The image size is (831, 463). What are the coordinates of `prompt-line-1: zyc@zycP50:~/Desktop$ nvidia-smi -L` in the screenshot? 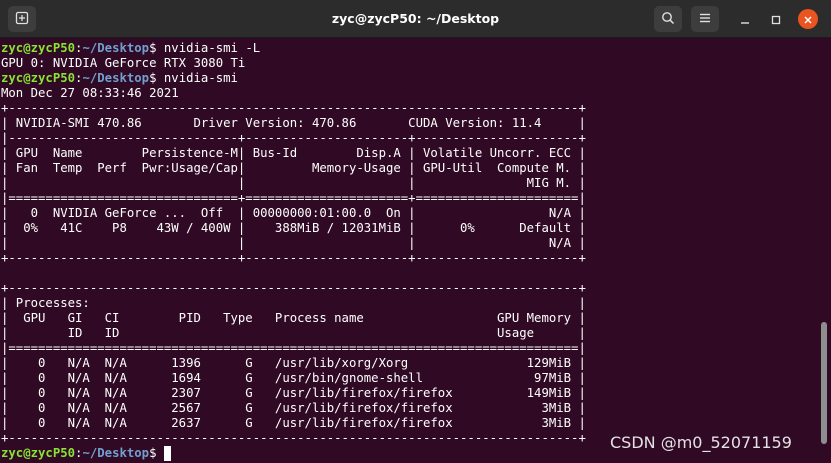 It's located at (416, 48).